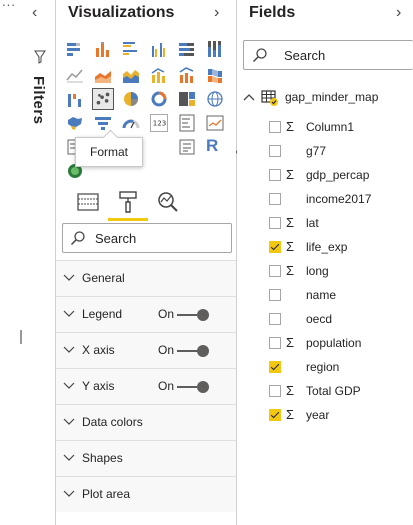 Image resolution: width=413 pixels, height=525 pixels. I want to click on field-row: income2017, so click(325, 200).